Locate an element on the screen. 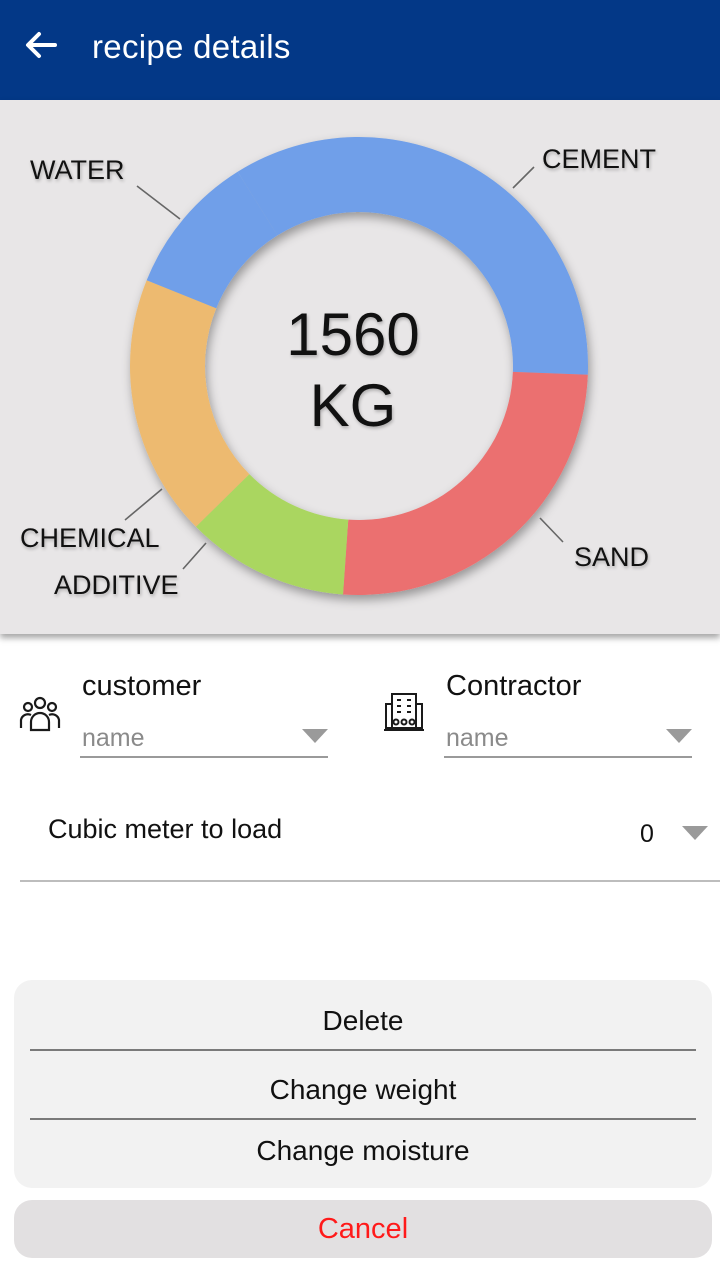  slice-label-chemical: CHEMICAL is located at coordinates (90, 538).